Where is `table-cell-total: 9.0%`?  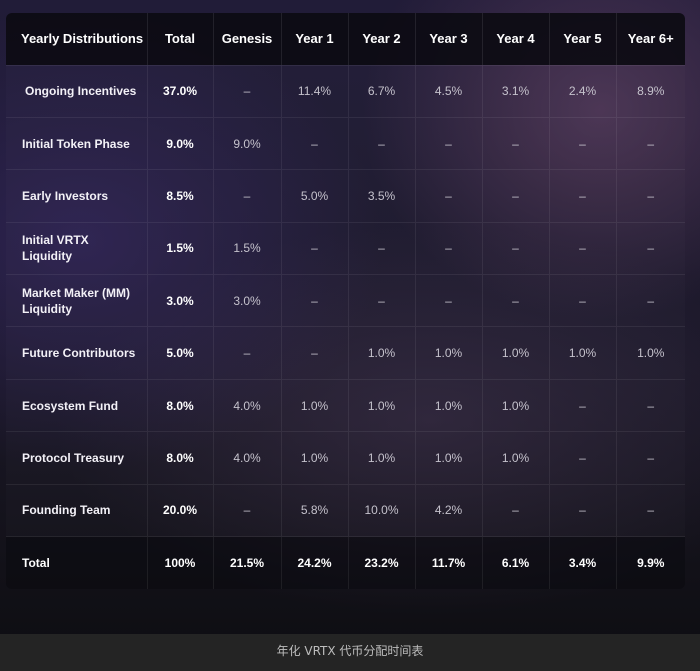 table-cell-total: 9.0% is located at coordinates (180, 143).